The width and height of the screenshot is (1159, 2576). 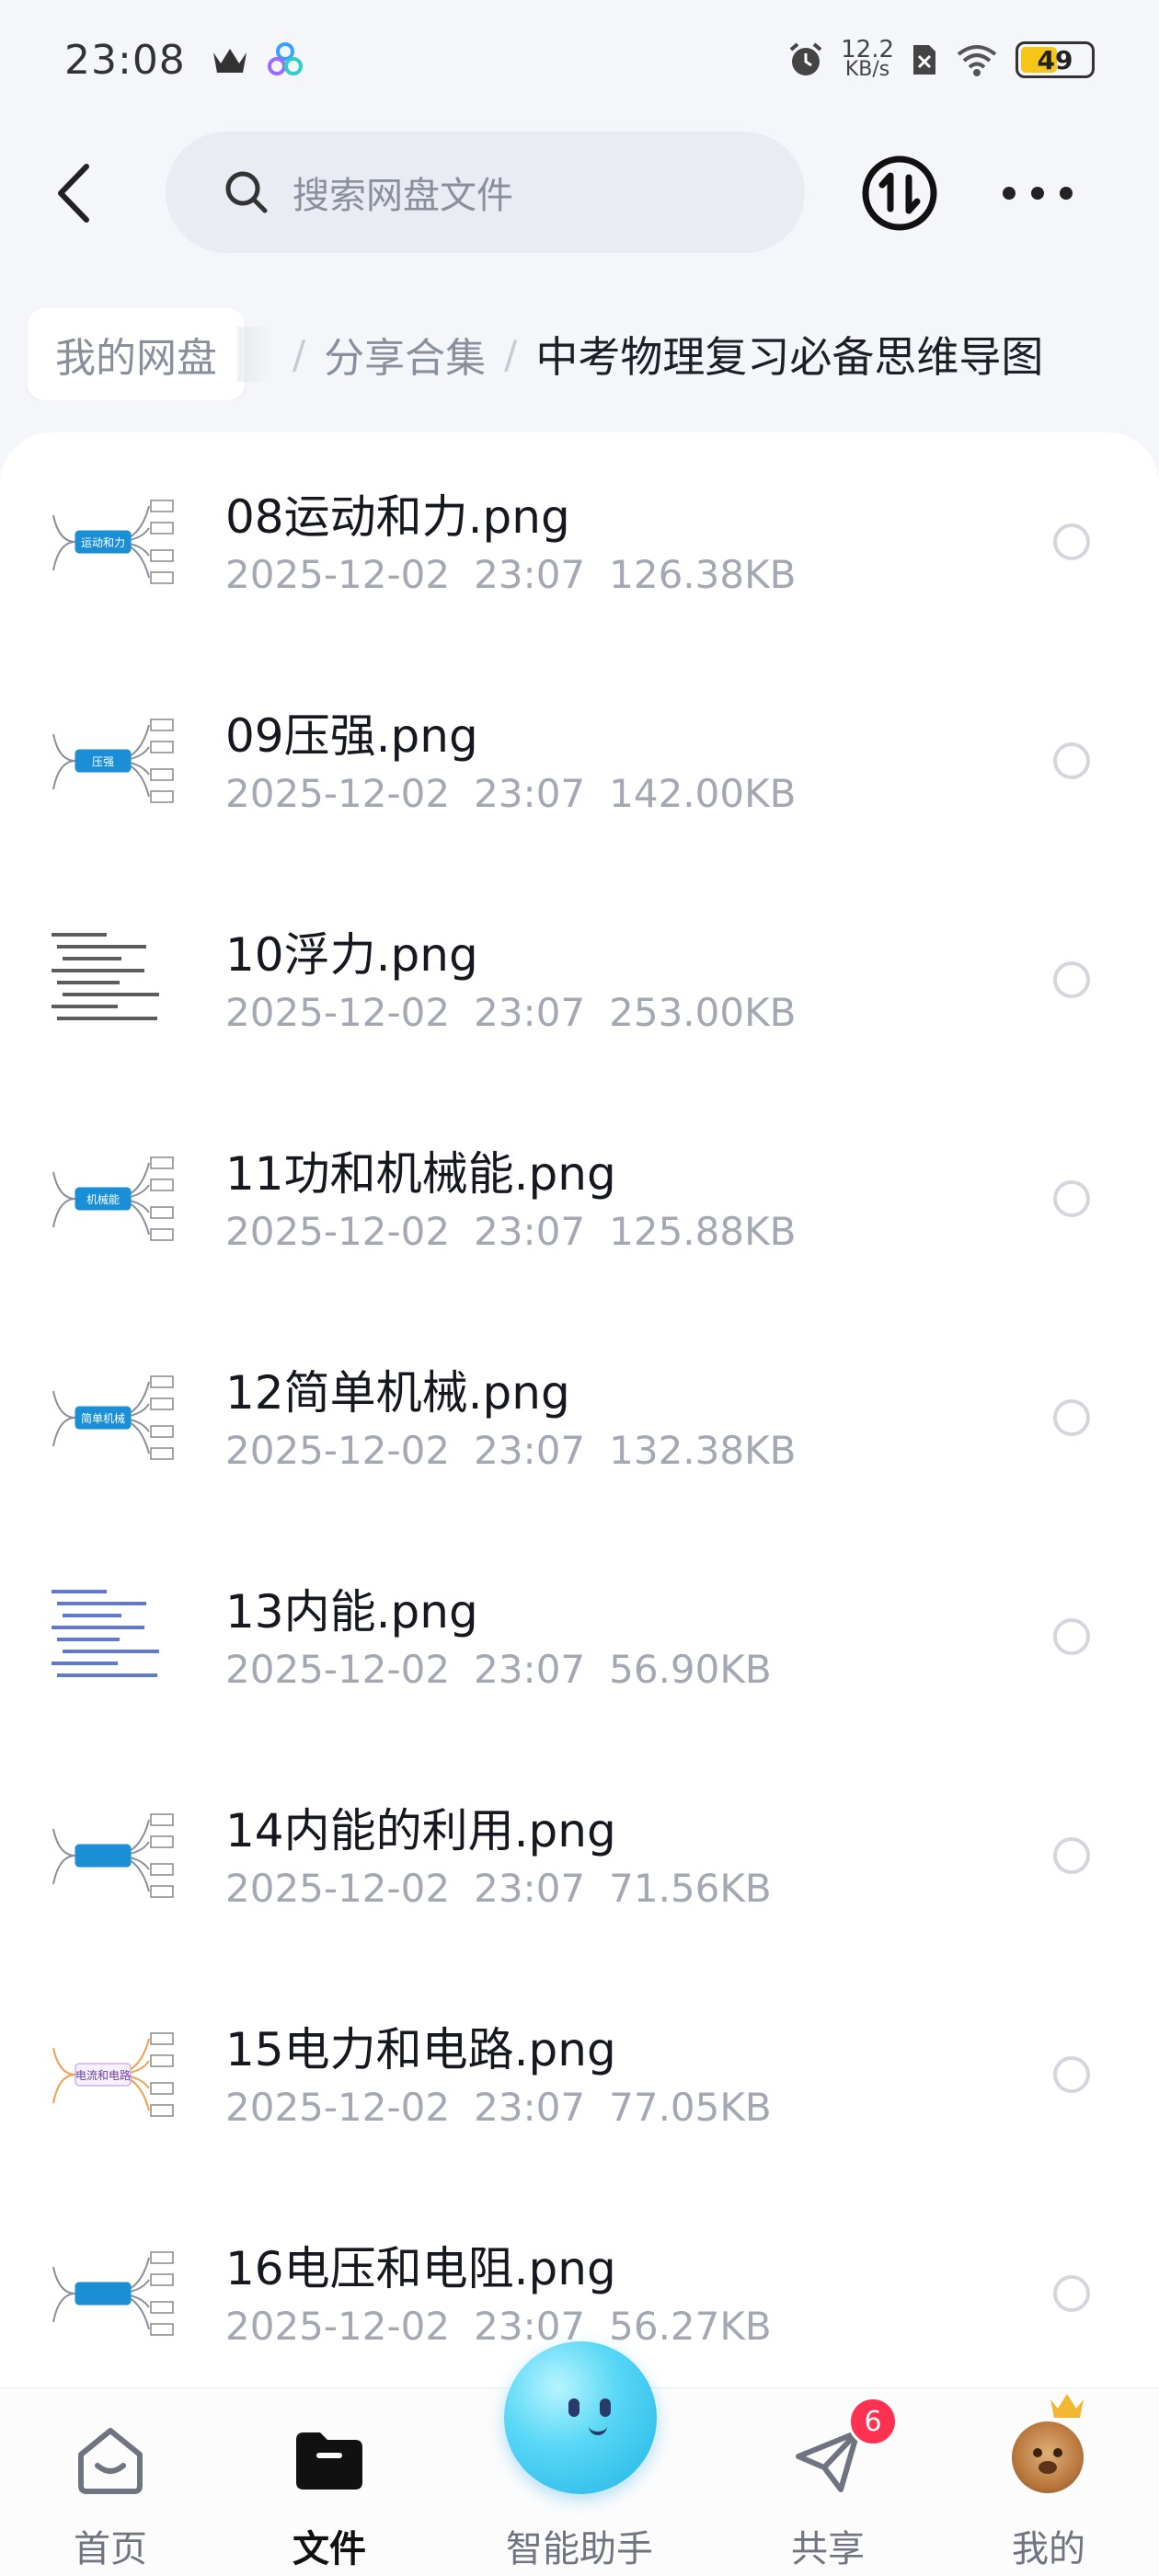 I want to click on file-name: 16电压和电阻.png, so click(x=420, y=2268).